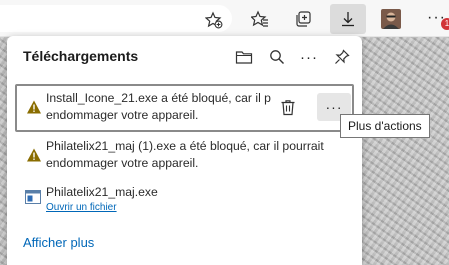  I want to click on more-options-icon: ···, so click(309, 57).